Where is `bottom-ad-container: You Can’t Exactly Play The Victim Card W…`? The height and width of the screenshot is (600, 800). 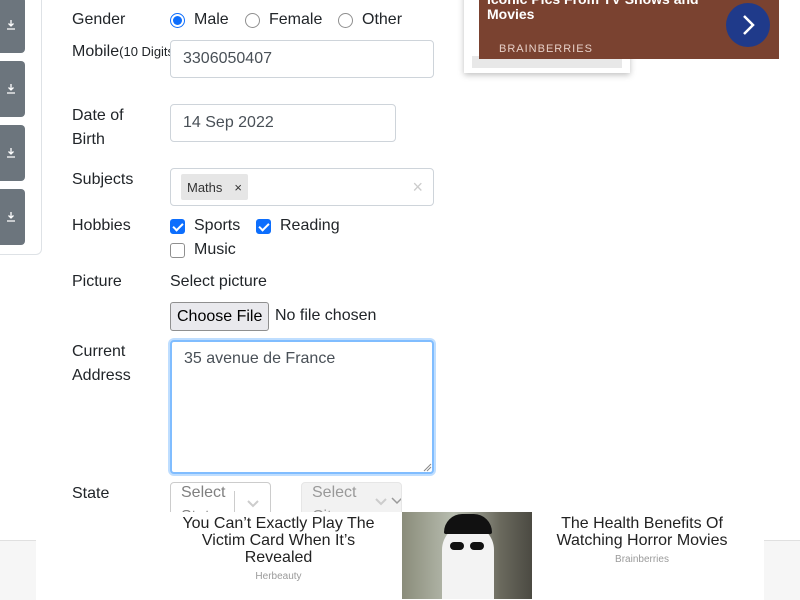
bottom-ad-container: You Can’t Exactly Play The Victim Card W… is located at coordinates (400, 556).